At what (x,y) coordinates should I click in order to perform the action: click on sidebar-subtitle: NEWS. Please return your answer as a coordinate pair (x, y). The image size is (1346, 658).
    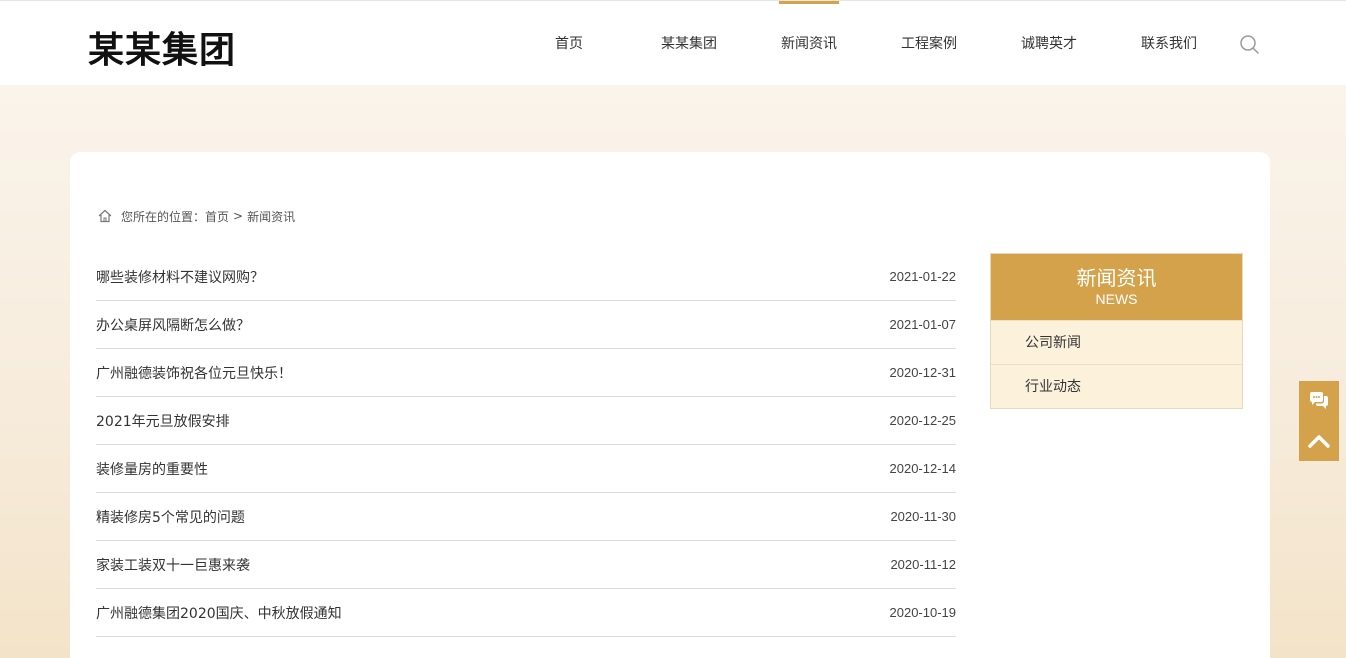
    Looking at the image, I should click on (1116, 299).